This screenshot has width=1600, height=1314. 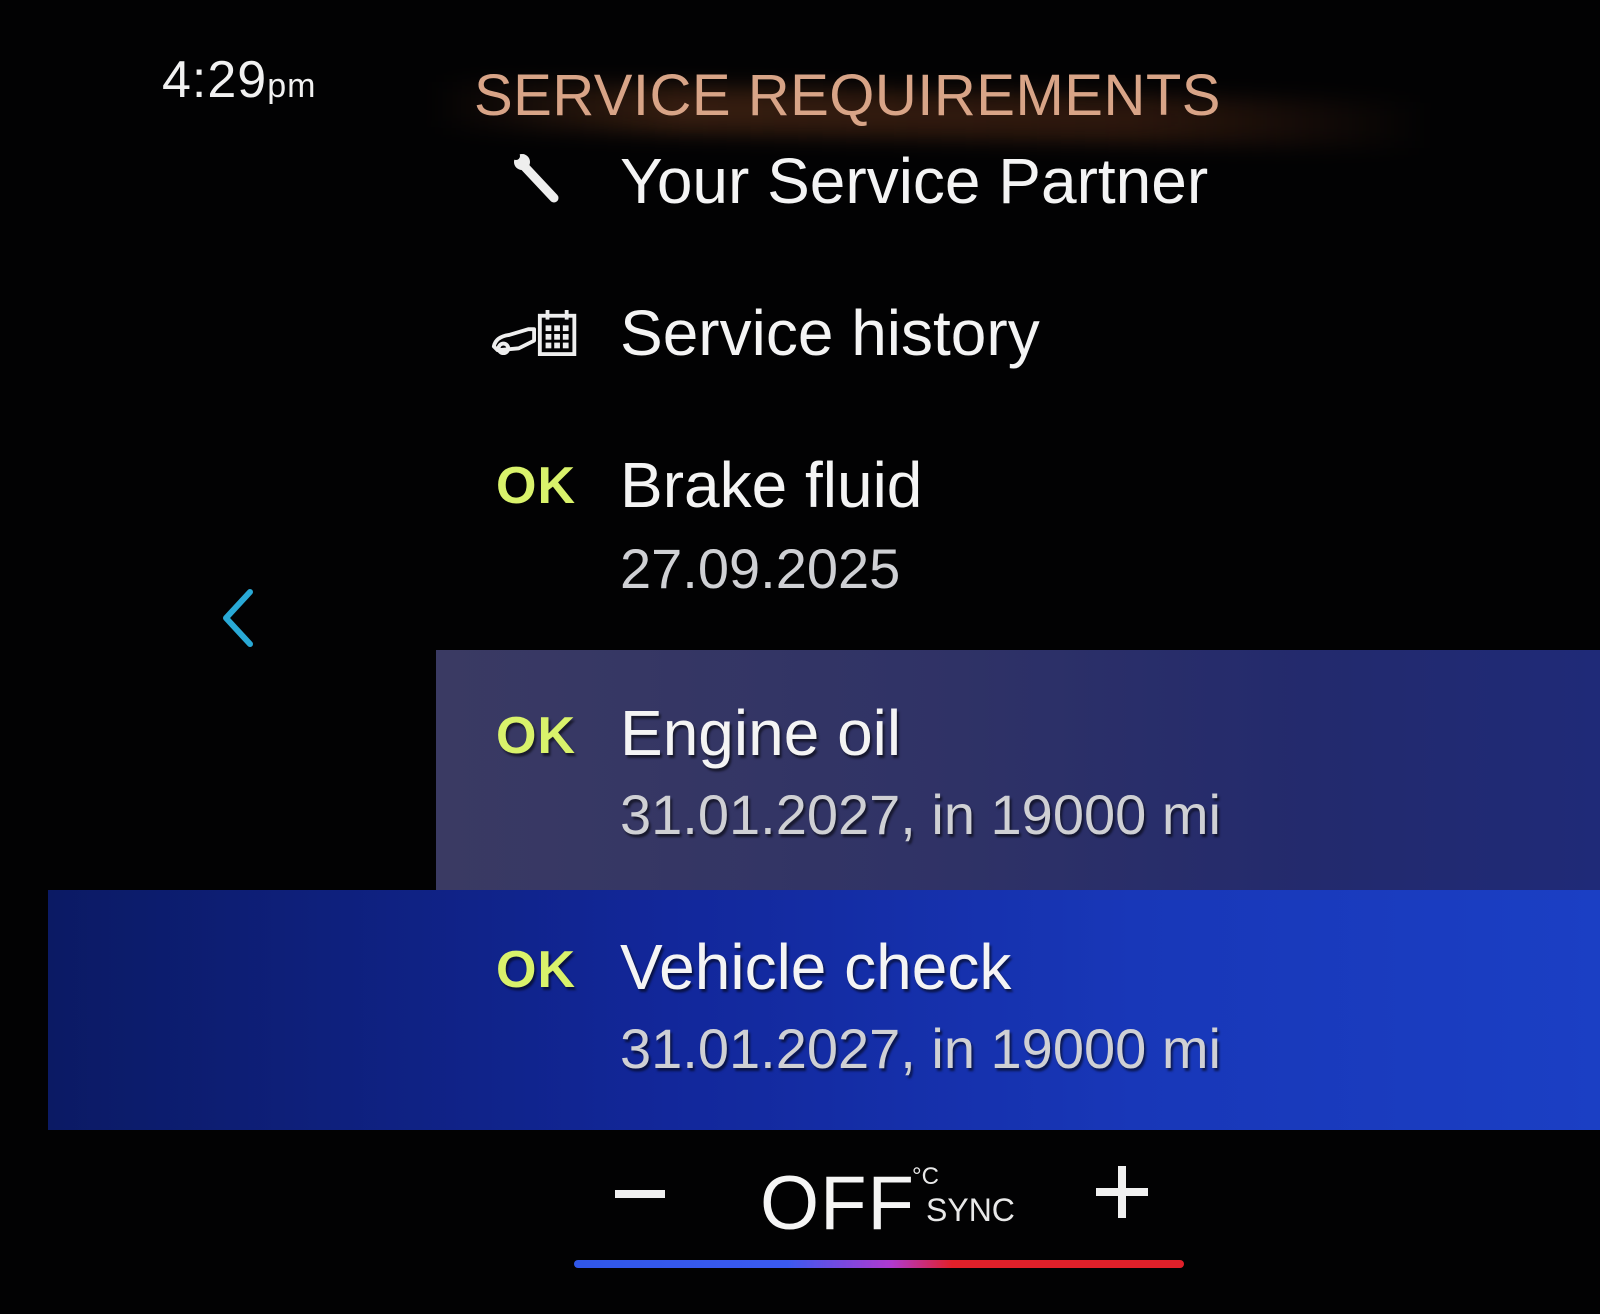 I want to click on service-item-name: Vehicle check, so click(x=816, y=967).